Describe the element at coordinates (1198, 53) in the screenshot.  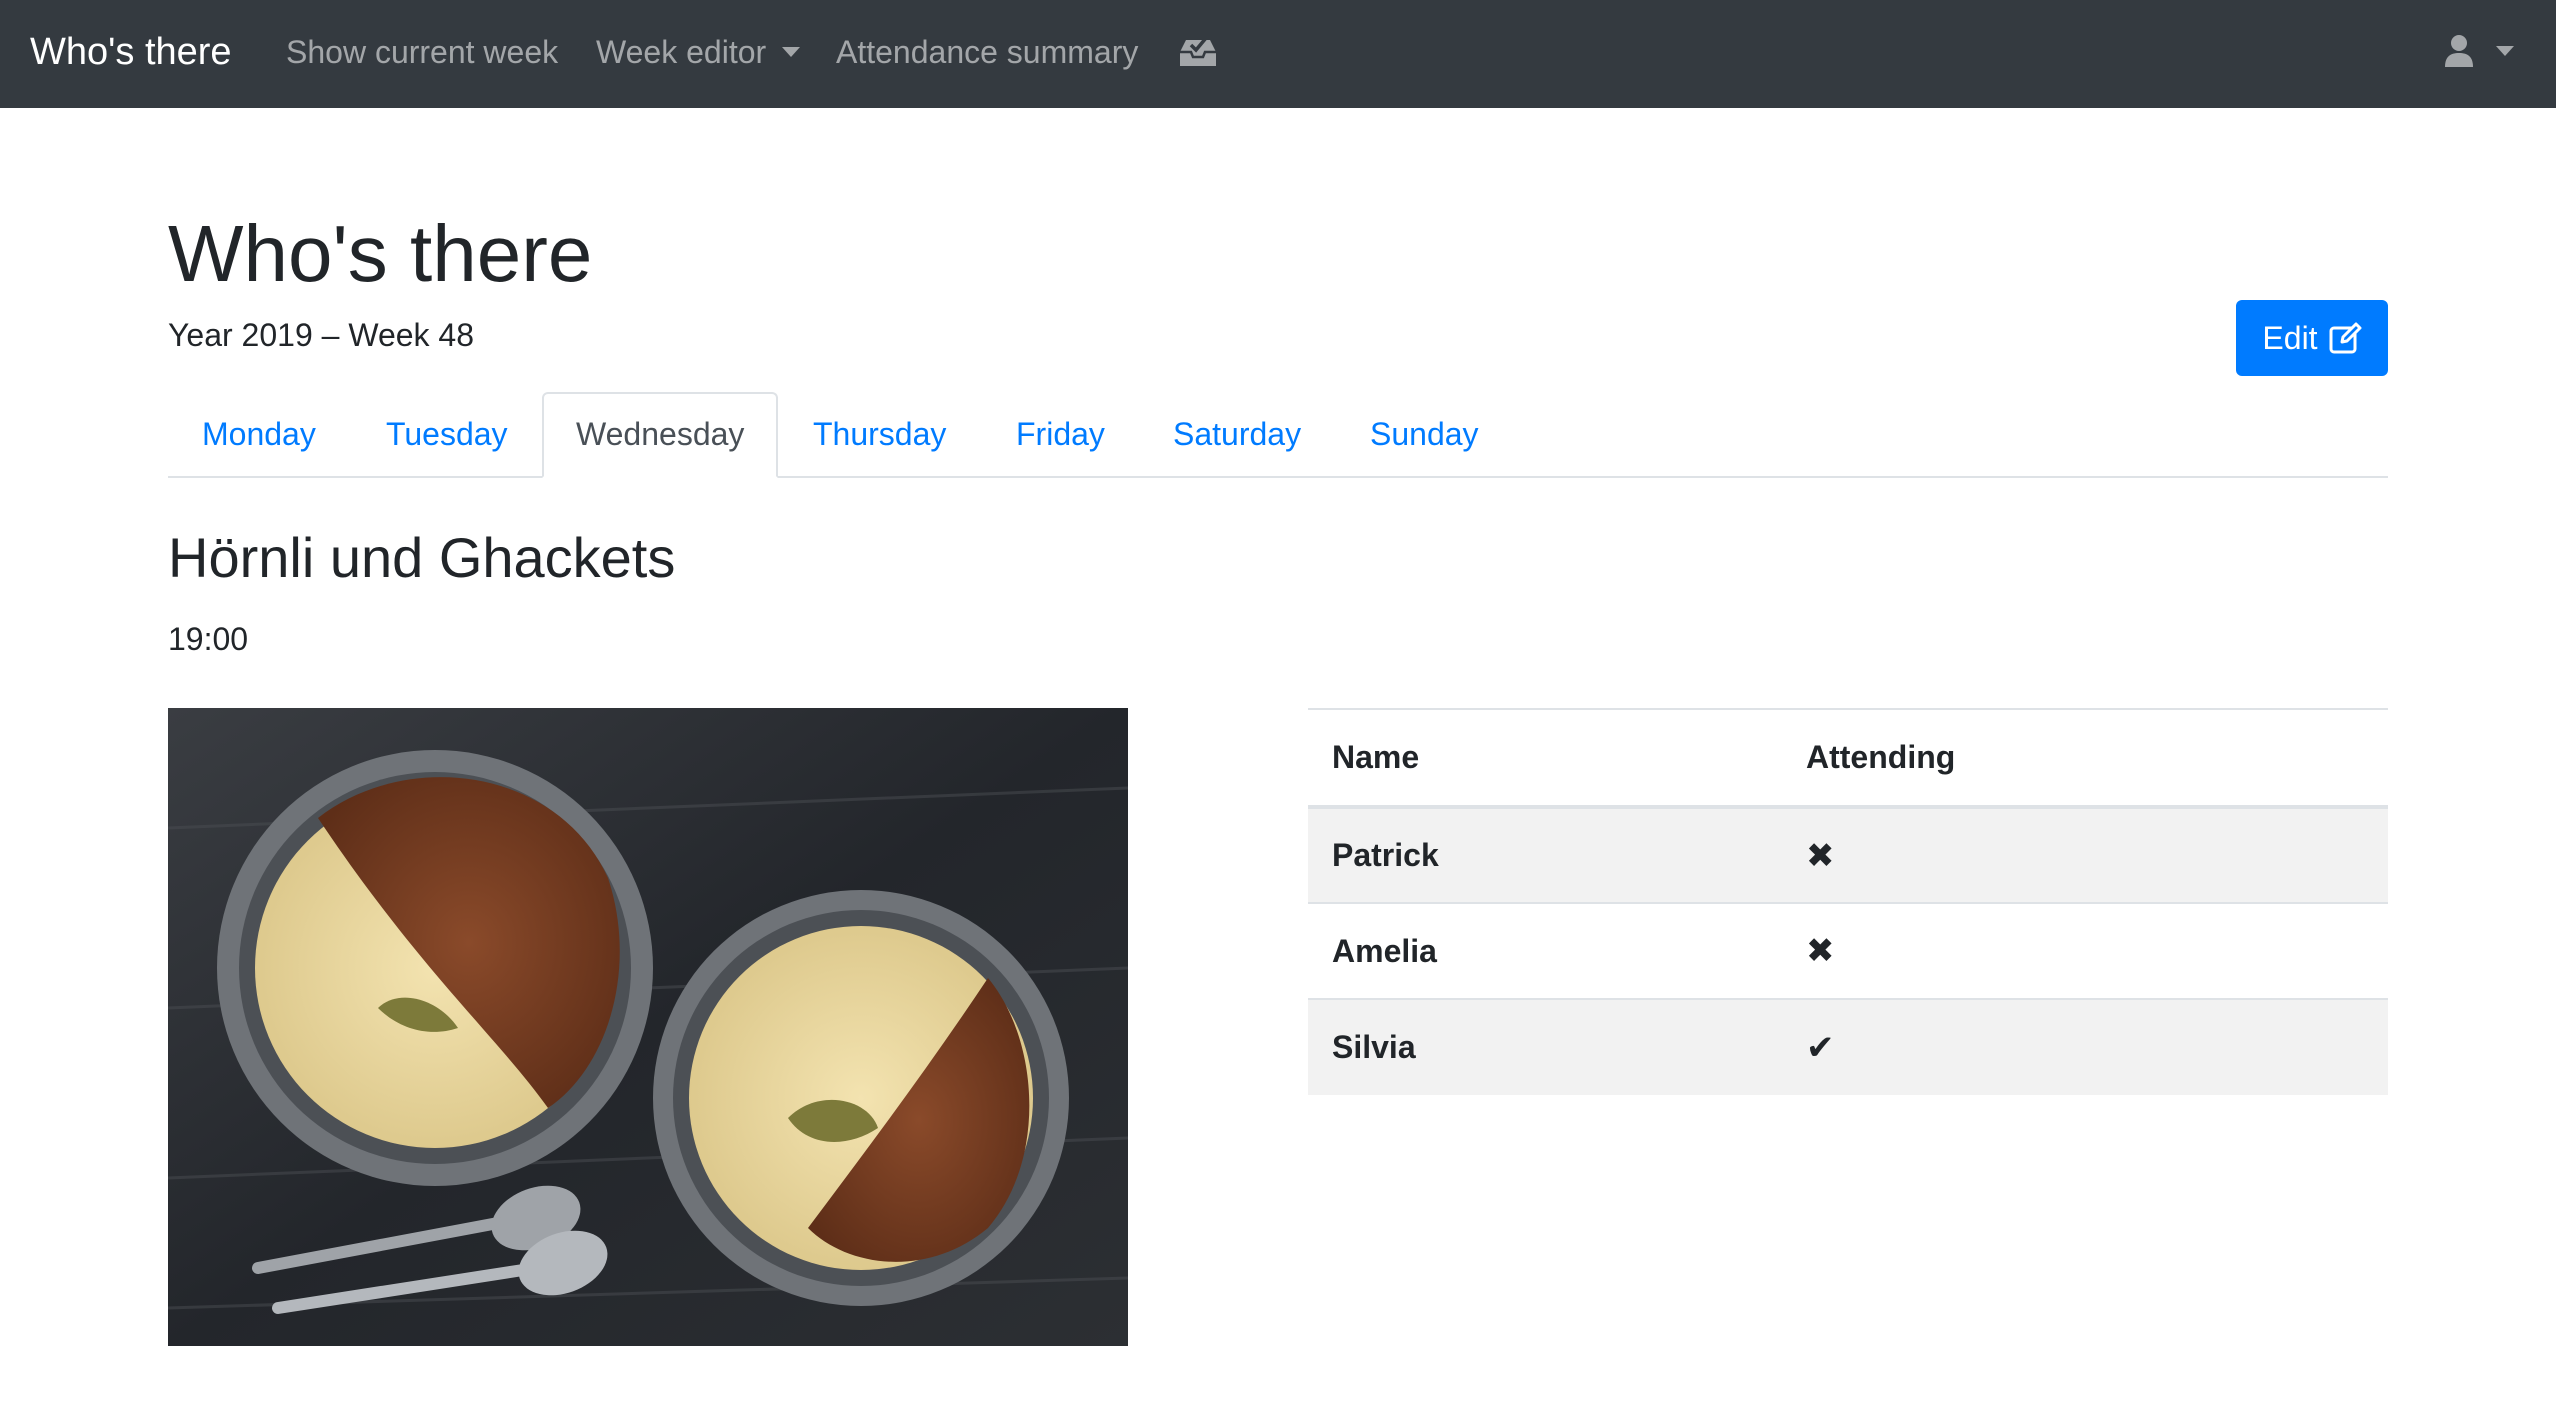
I see `inbox-check-icon` at that location.